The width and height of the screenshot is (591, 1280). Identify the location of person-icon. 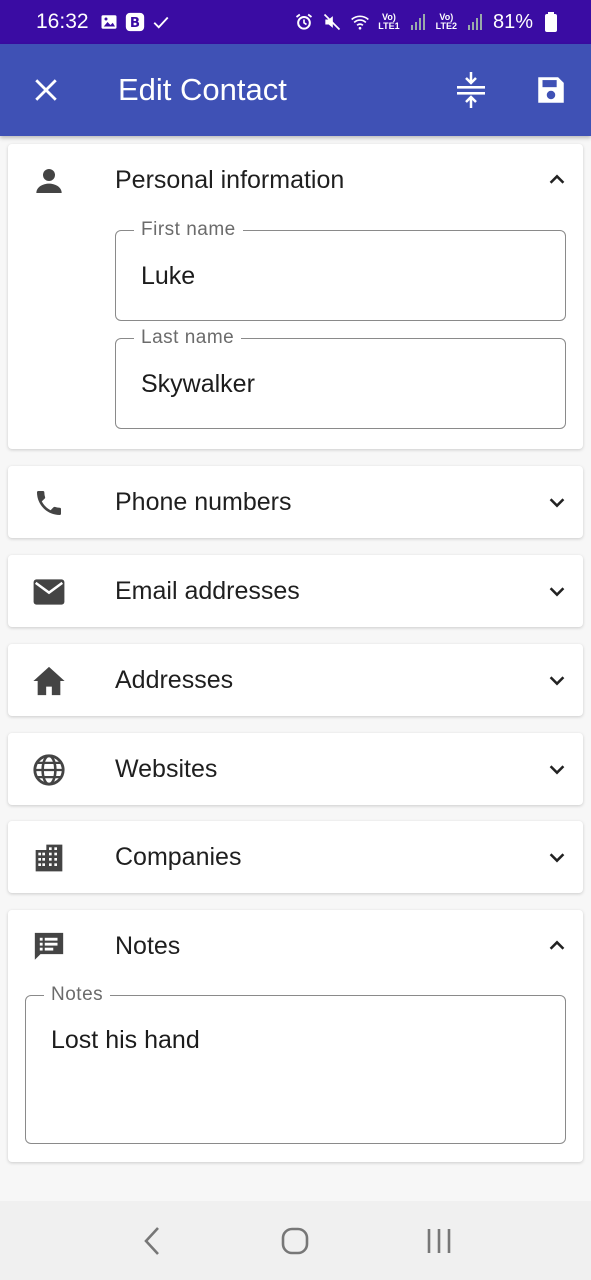
(49, 181).